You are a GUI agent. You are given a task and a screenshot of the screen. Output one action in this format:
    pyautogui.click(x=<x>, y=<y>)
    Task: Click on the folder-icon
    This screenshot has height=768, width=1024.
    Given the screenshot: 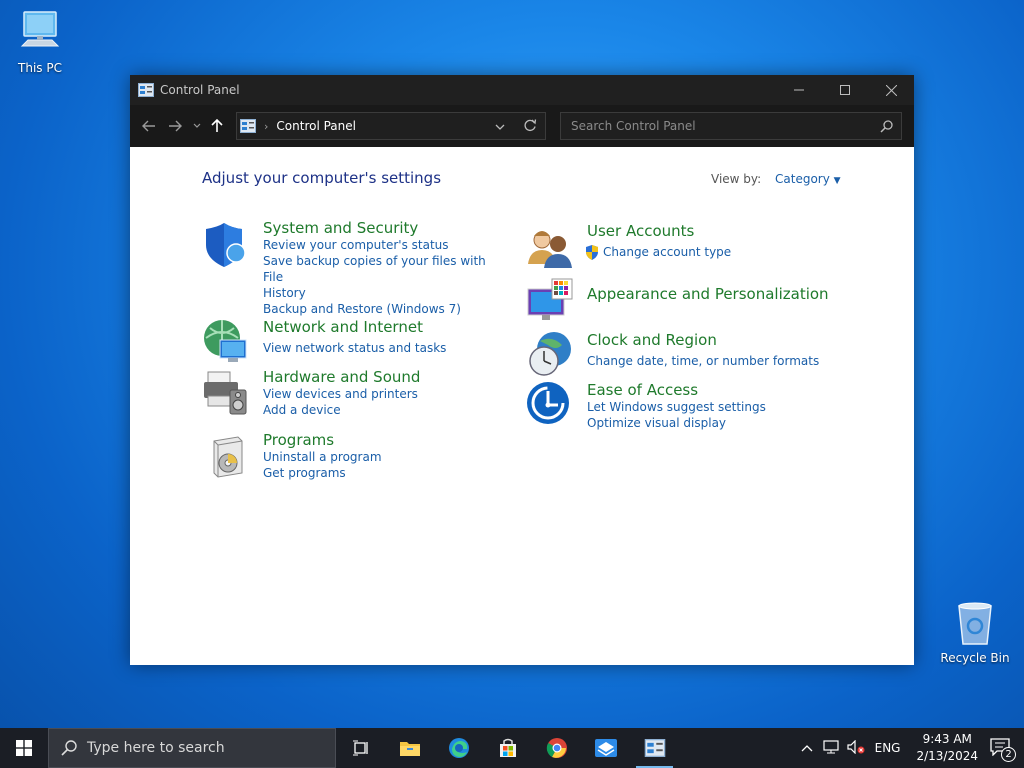 What is the action you would take?
    pyautogui.click(x=409, y=749)
    